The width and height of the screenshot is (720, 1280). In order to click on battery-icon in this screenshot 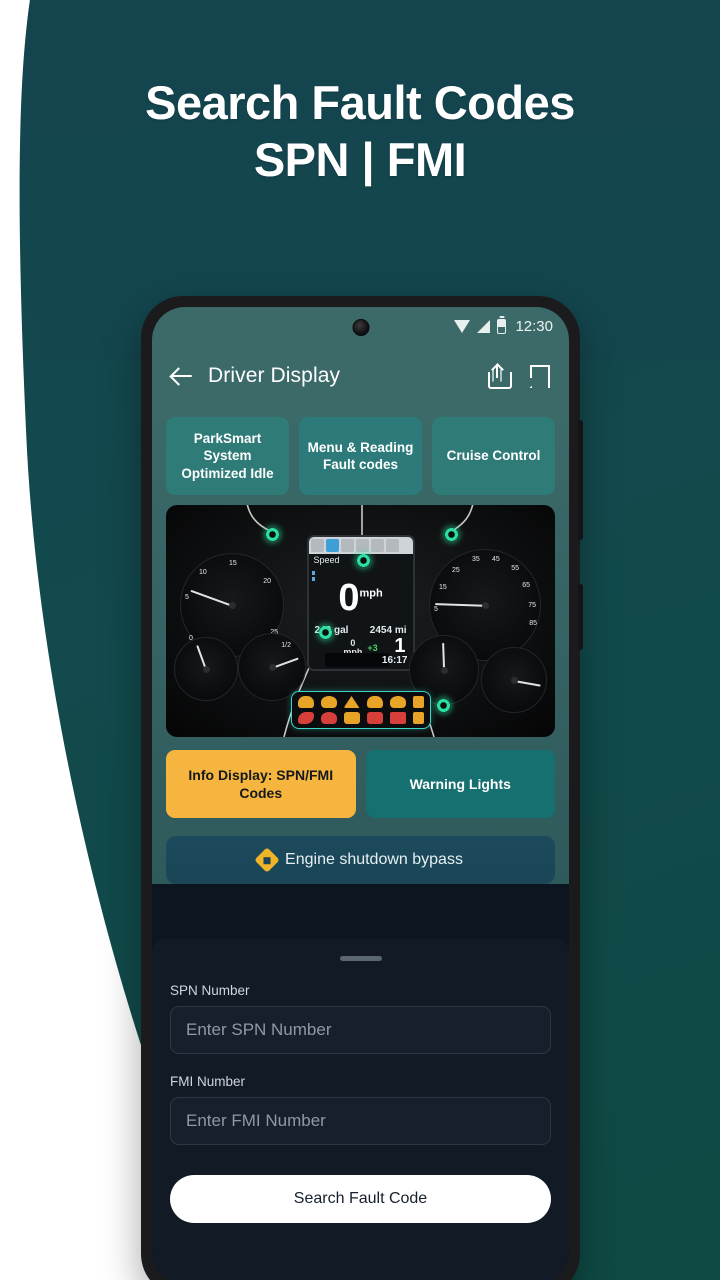, I will do `click(502, 326)`.